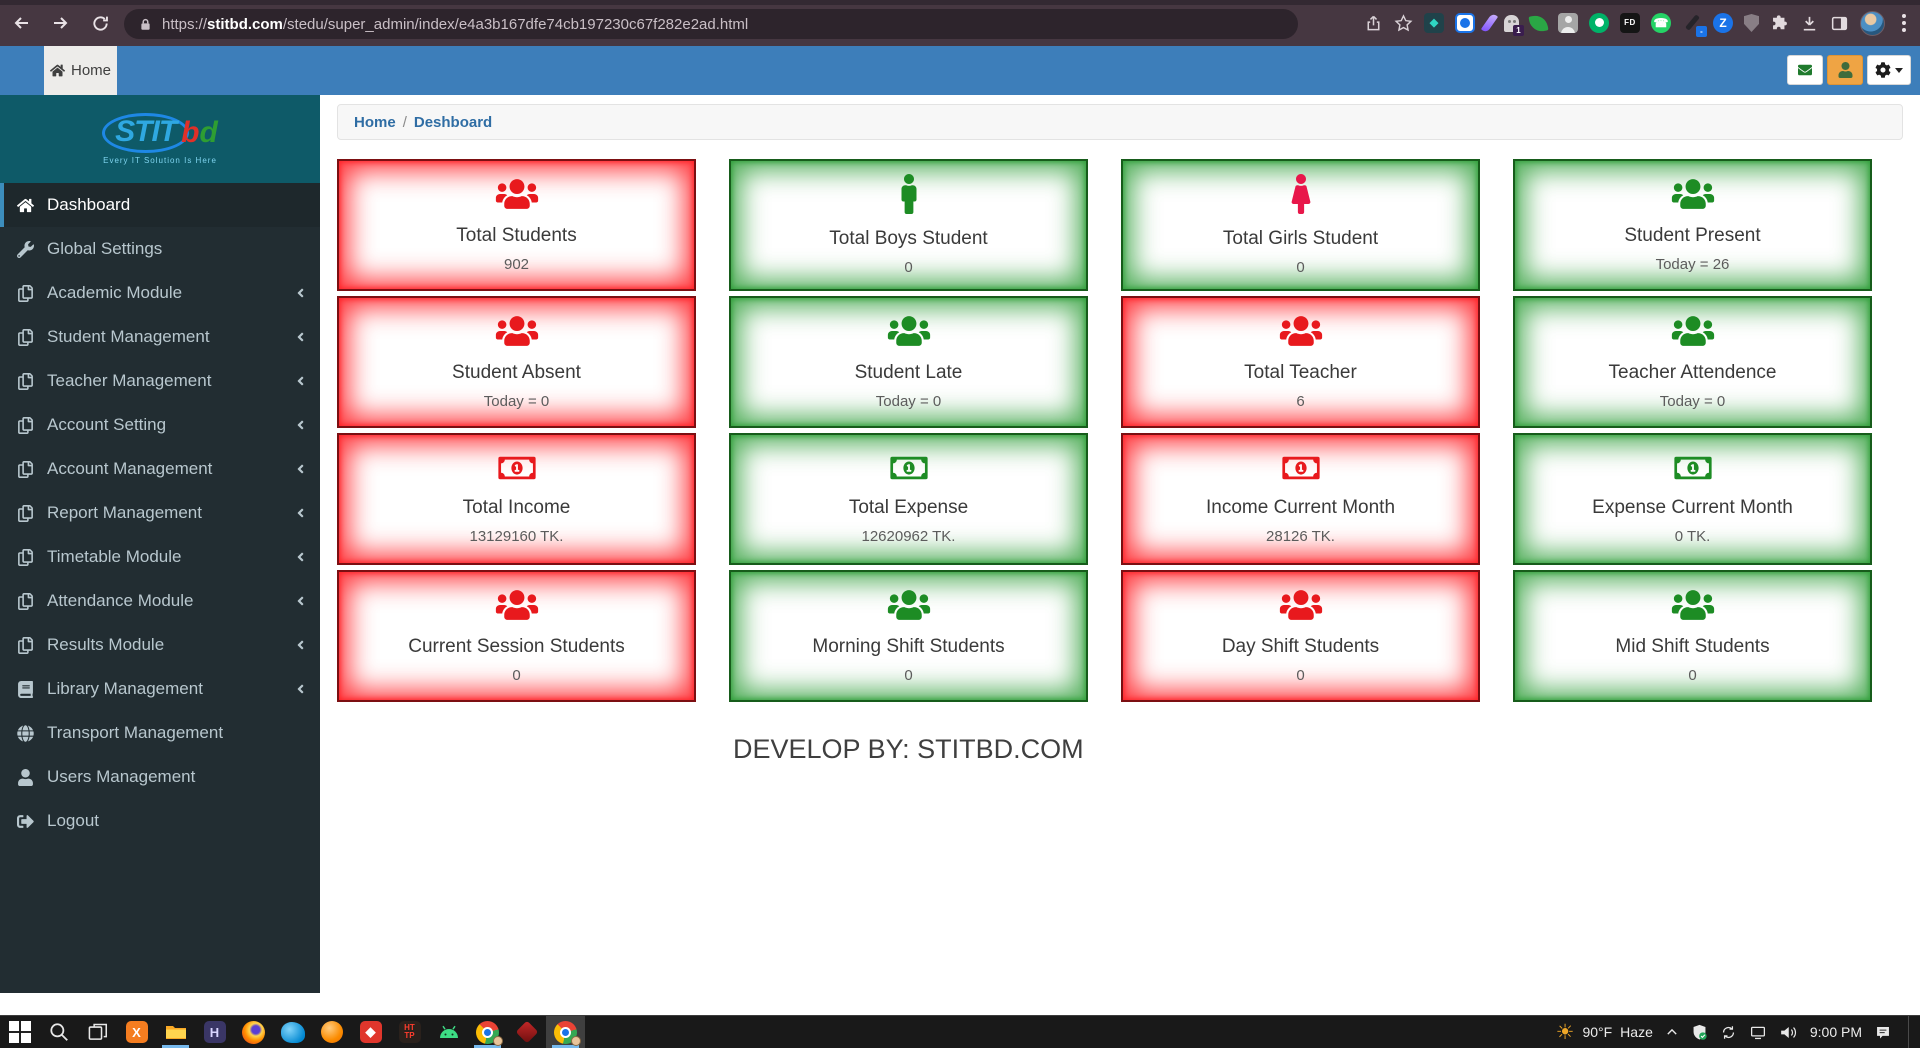 This screenshot has width=1920, height=1048. Describe the element at coordinates (175, 1032) in the screenshot. I see `file-explorer-icon` at that location.